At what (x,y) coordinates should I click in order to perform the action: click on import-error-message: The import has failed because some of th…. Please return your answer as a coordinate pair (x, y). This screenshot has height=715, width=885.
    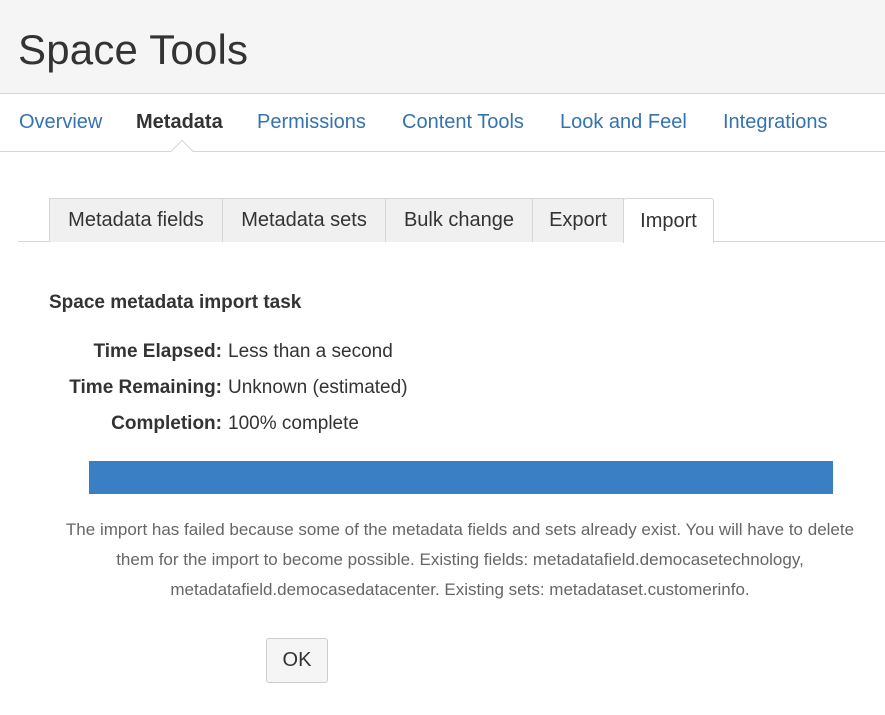
    Looking at the image, I should click on (460, 559).